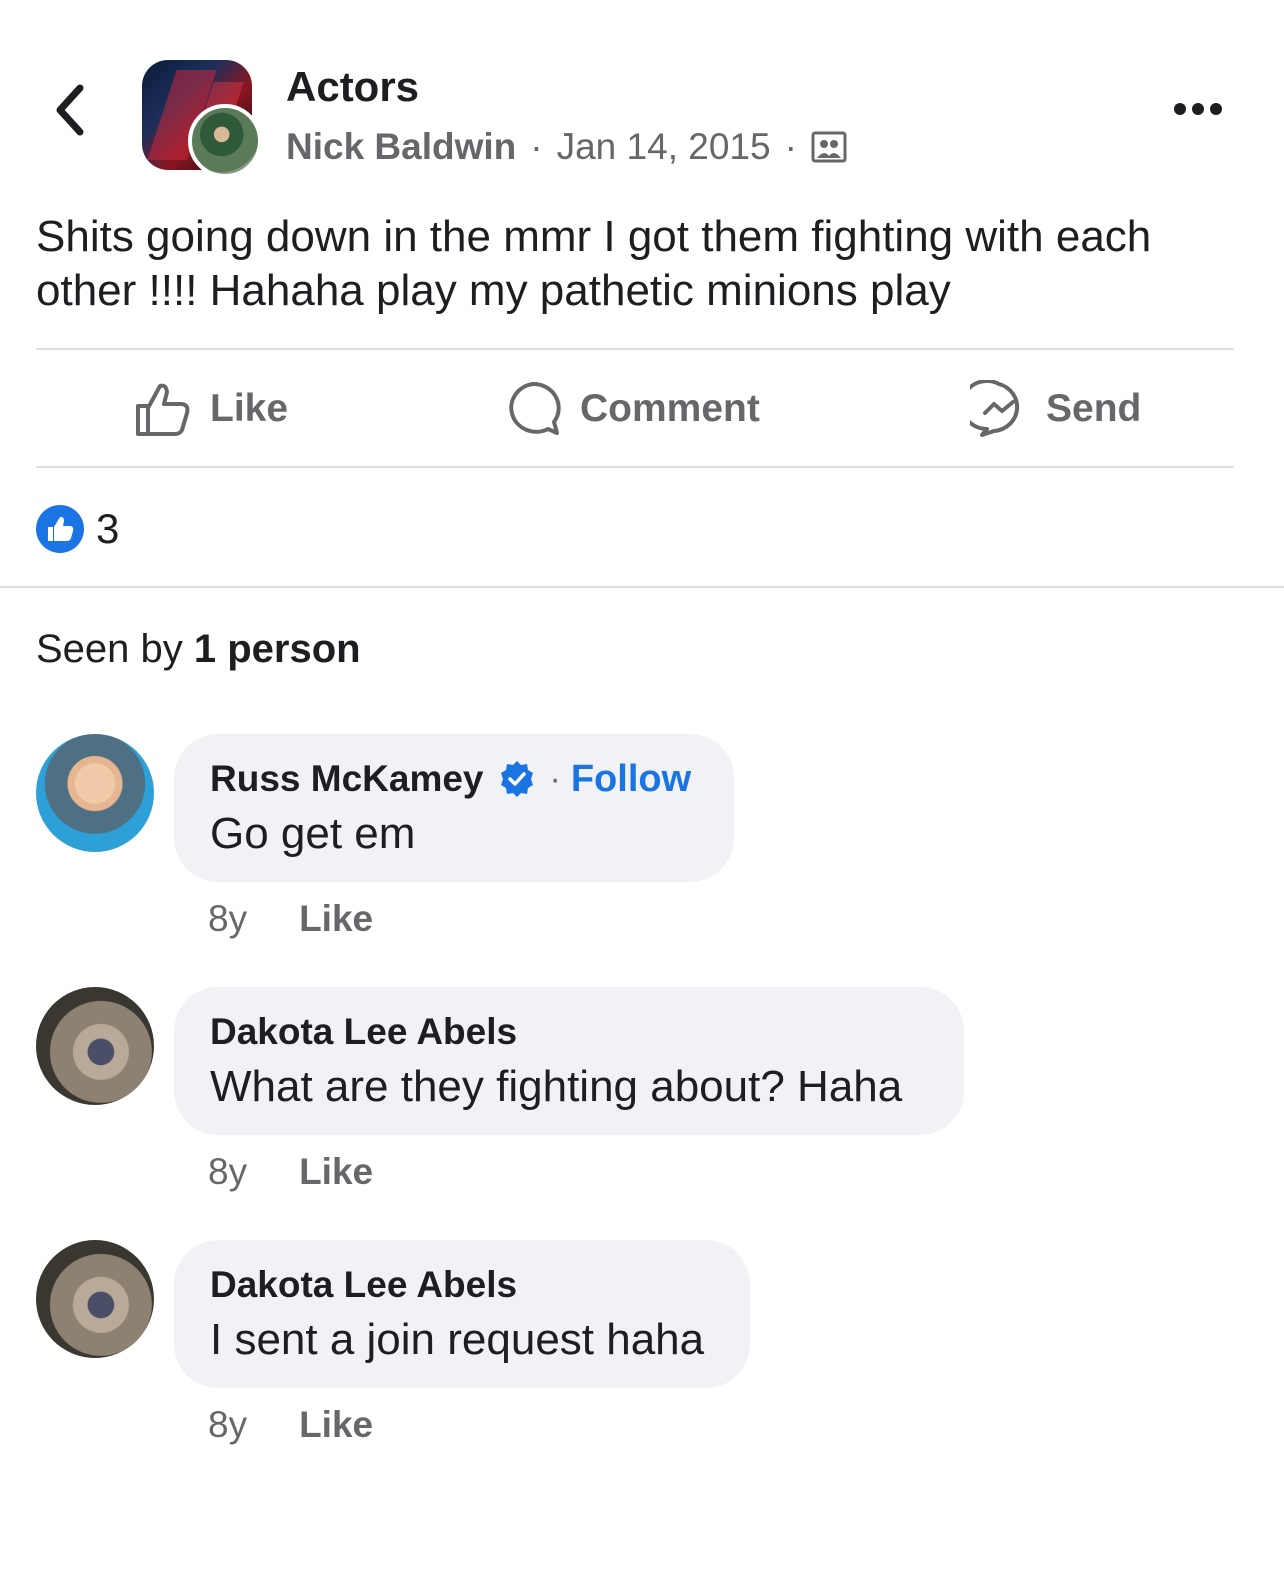 The width and height of the screenshot is (1284, 1585). I want to click on seen-by: Seen by 1 person, so click(198, 649).